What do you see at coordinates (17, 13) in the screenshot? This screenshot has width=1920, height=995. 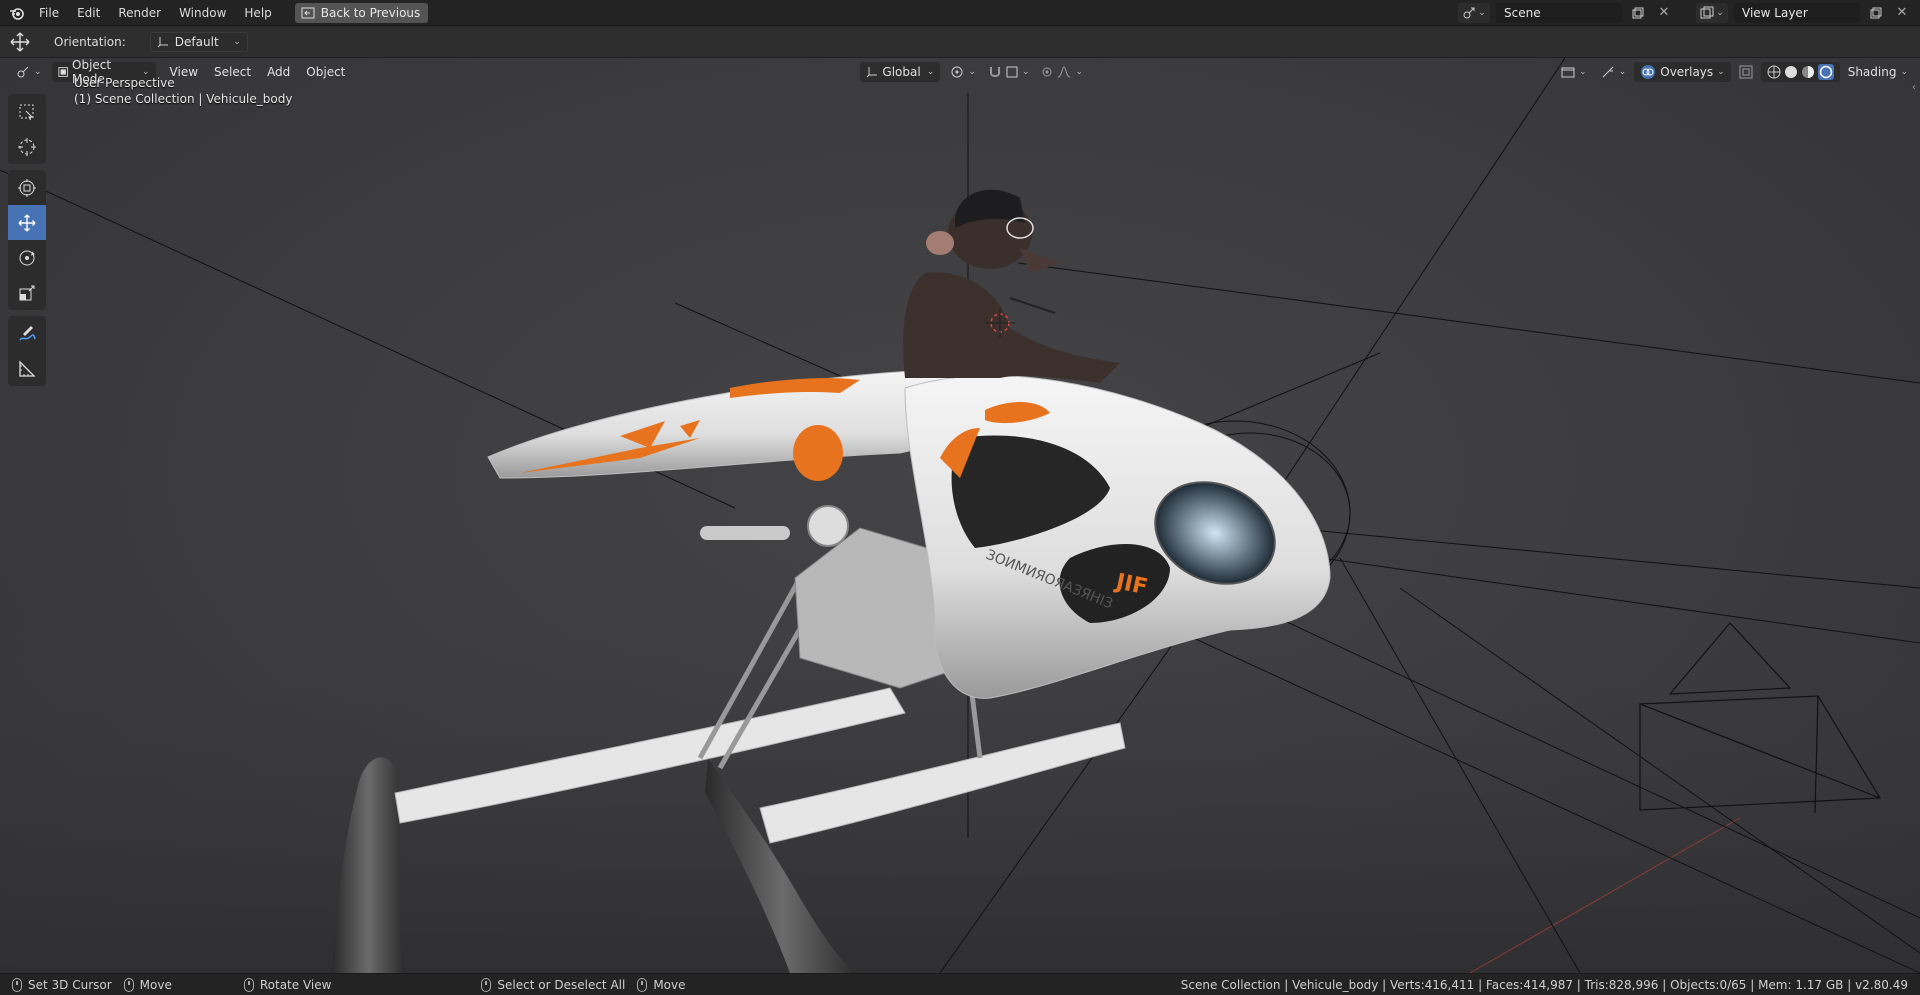 I see `blender-logo-icon` at bounding box center [17, 13].